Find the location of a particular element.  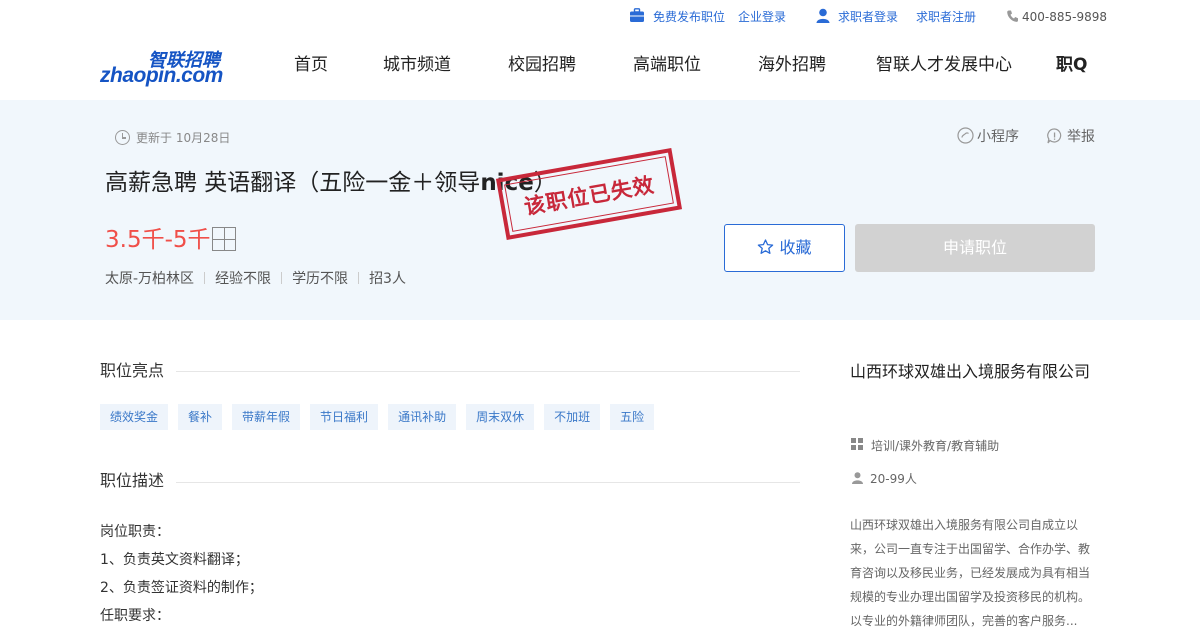

highlight-tag: 餐补 is located at coordinates (200, 417).